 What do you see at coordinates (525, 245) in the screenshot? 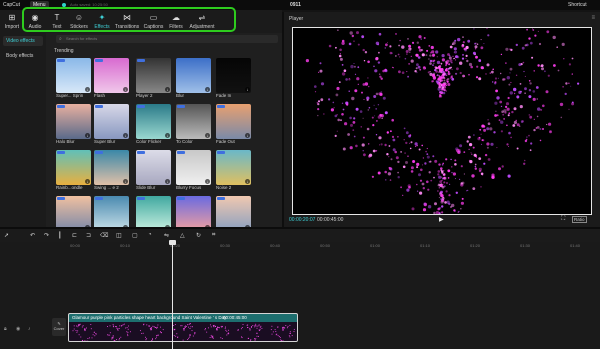
I see `time-tick: 01:30` at bounding box center [525, 245].